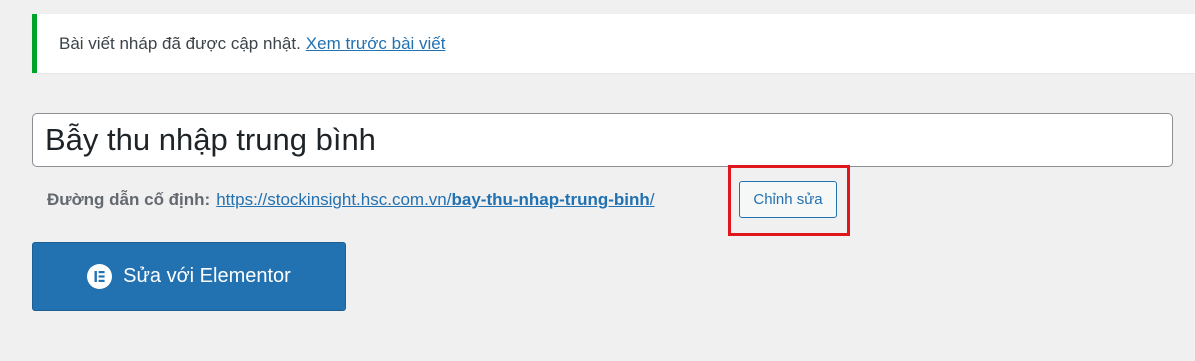 The image size is (1195, 361). I want to click on edit-permalink-button: Chỉnh sửa, so click(788, 199).